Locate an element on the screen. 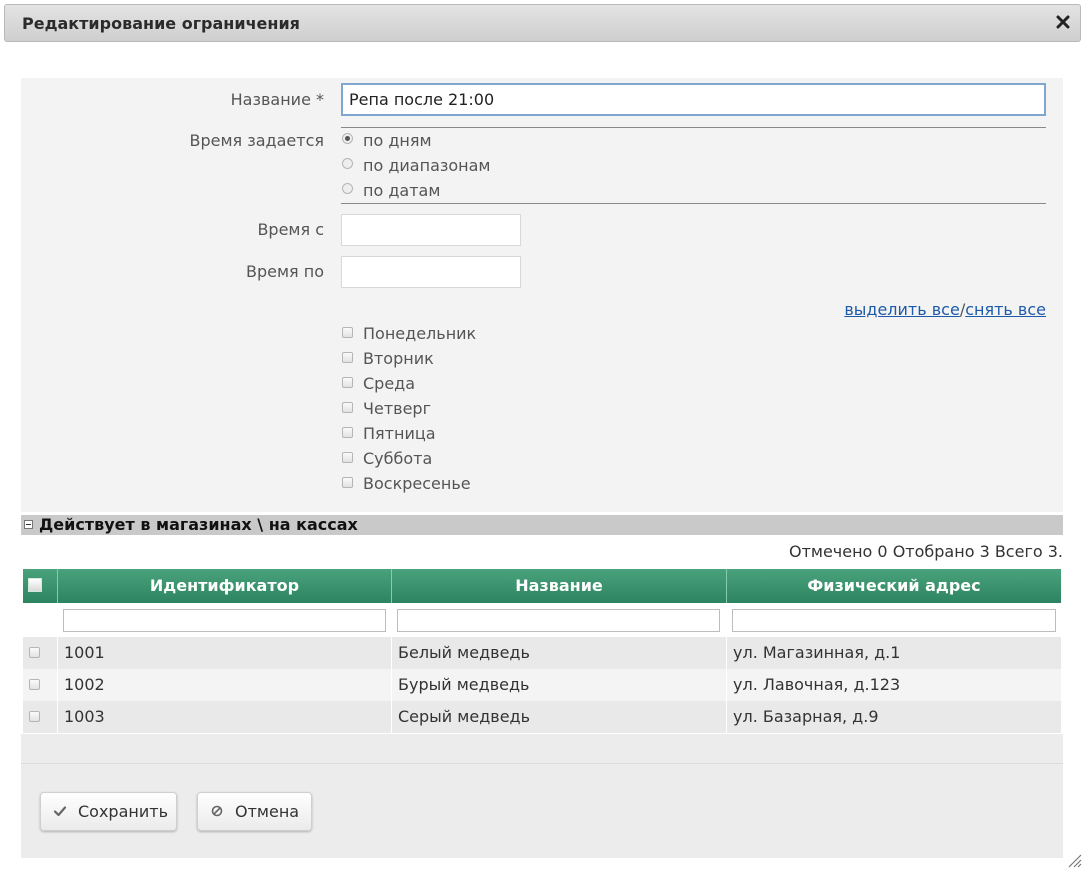 Image resolution: width=1085 pixels, height=870 pixels. cell-name: Бурый медведь is located at coordinates (558, 685).